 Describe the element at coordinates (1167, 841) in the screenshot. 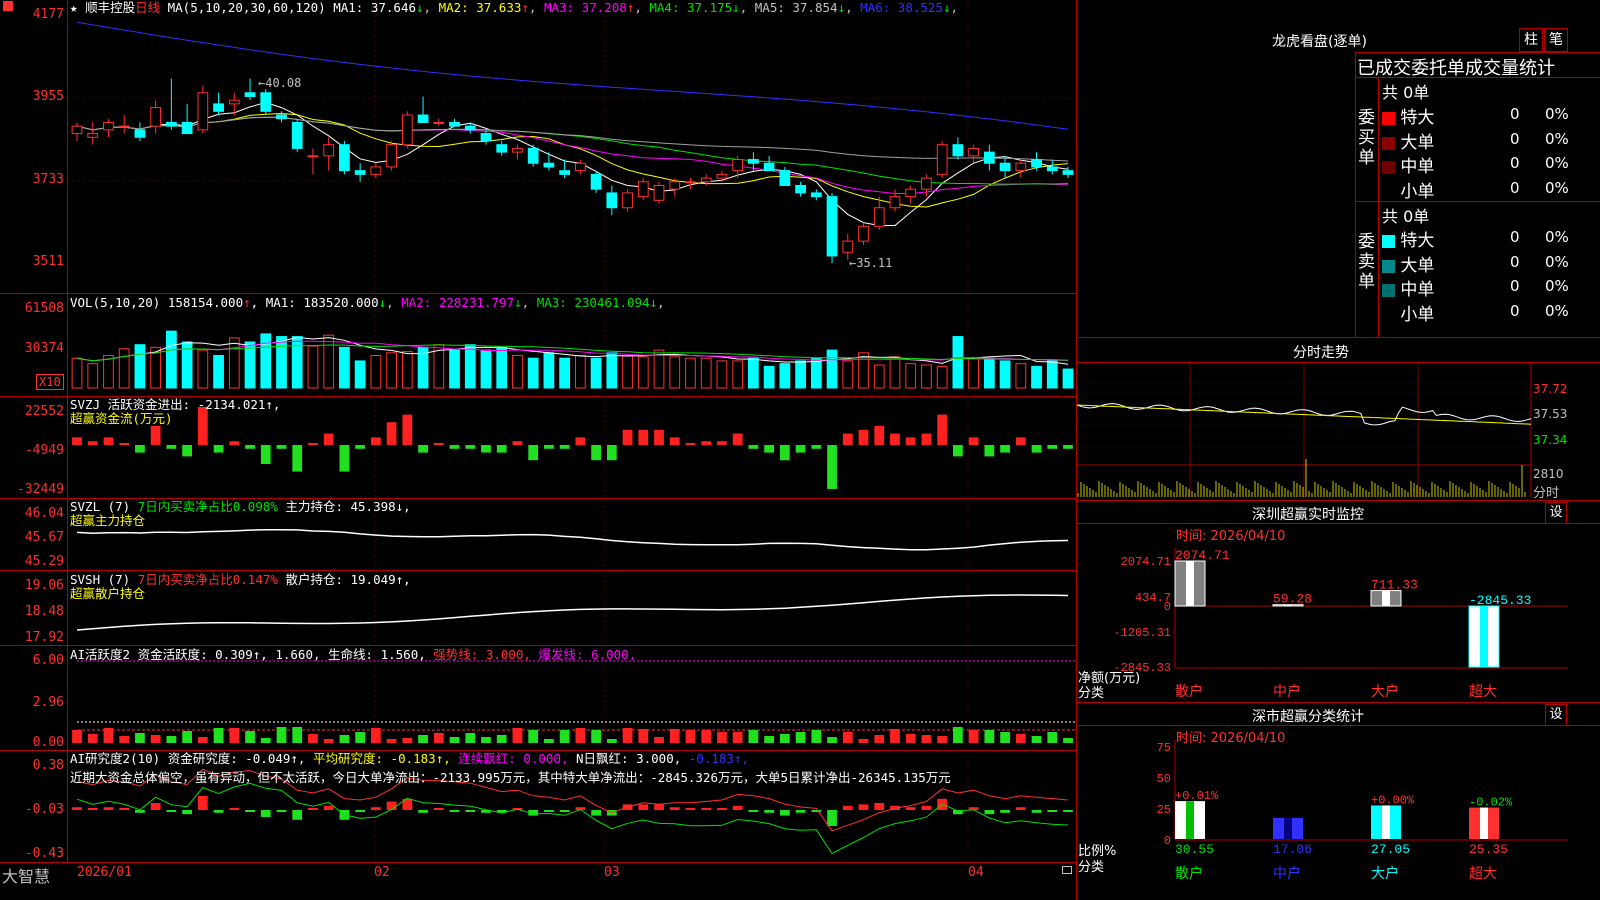

I see `class-y-label: 0` at that location.